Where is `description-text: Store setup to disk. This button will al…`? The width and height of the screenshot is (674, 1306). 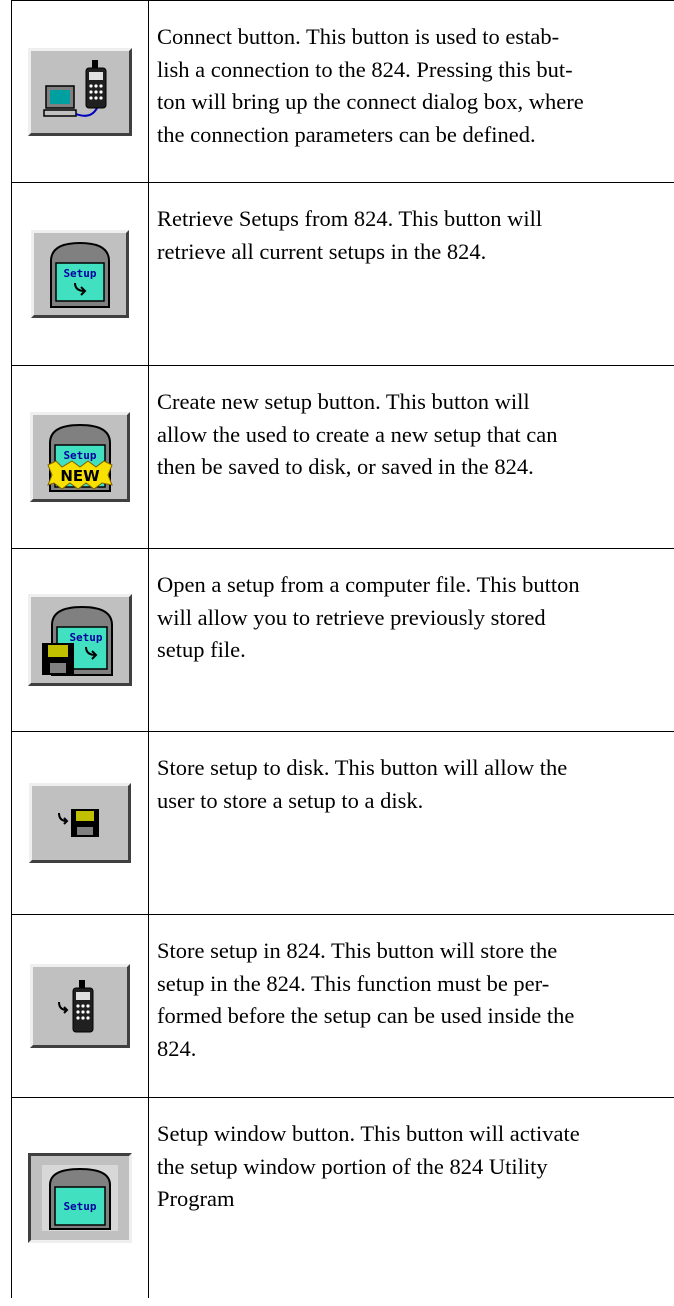
description-text: Store setup to disk. This button will al… is located at coordinates (362, 784).